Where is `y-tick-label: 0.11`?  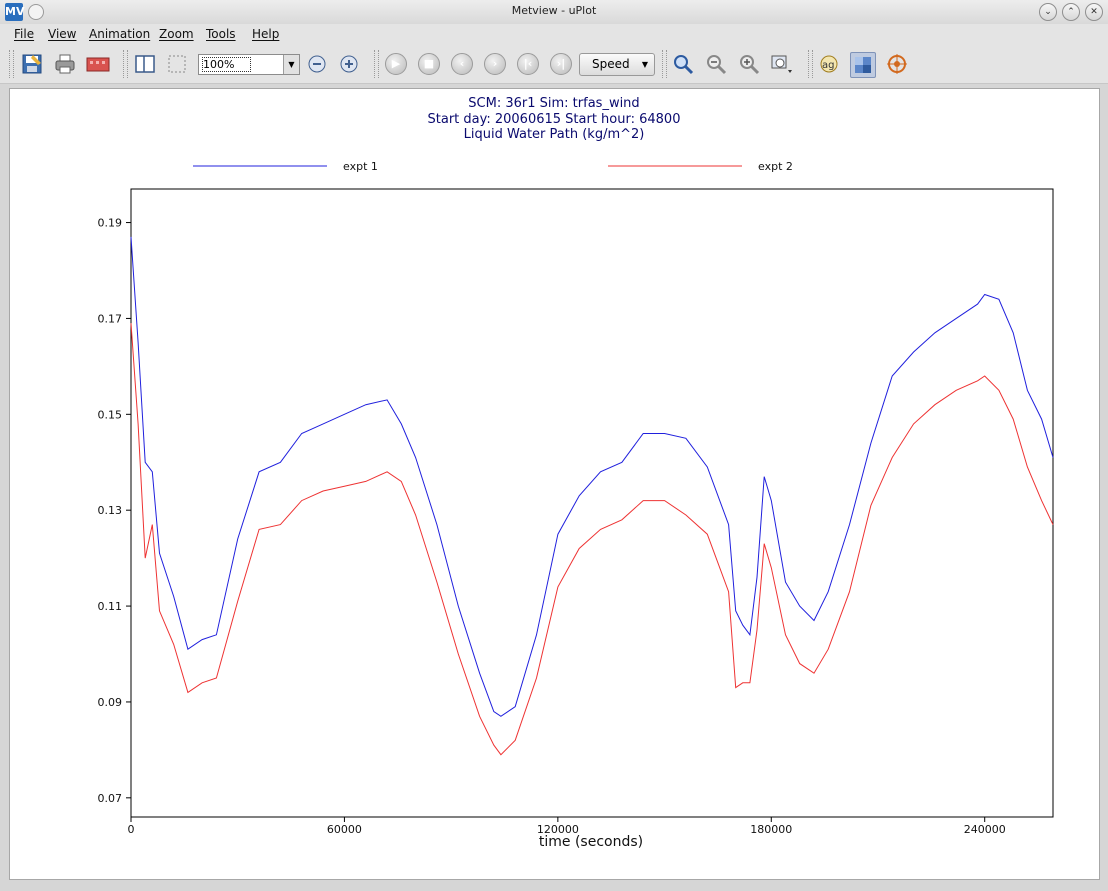
y-tick-label: 0.11 is located at coordinates (110, 606).